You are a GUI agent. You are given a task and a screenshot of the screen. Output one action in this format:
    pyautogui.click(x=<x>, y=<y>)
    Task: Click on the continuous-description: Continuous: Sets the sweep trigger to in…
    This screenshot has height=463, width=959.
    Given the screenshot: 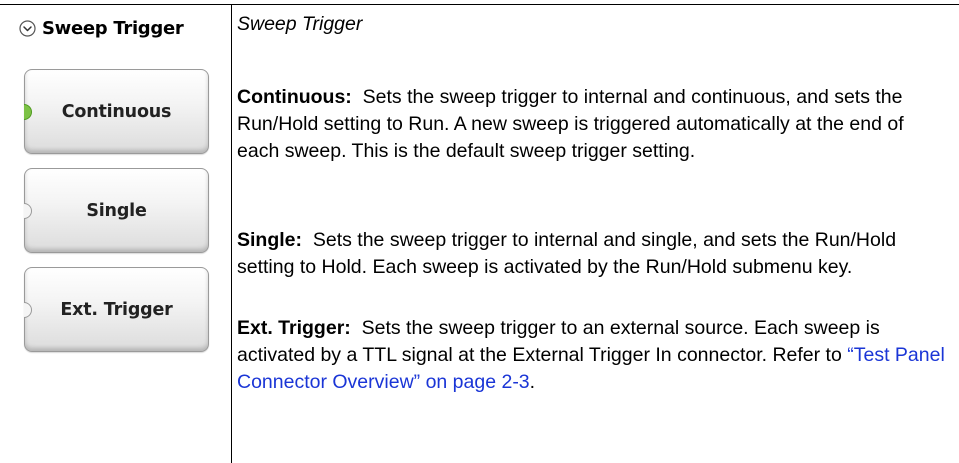 What is the action you would take?
    pyautogui.click(x=592, y=124)
    